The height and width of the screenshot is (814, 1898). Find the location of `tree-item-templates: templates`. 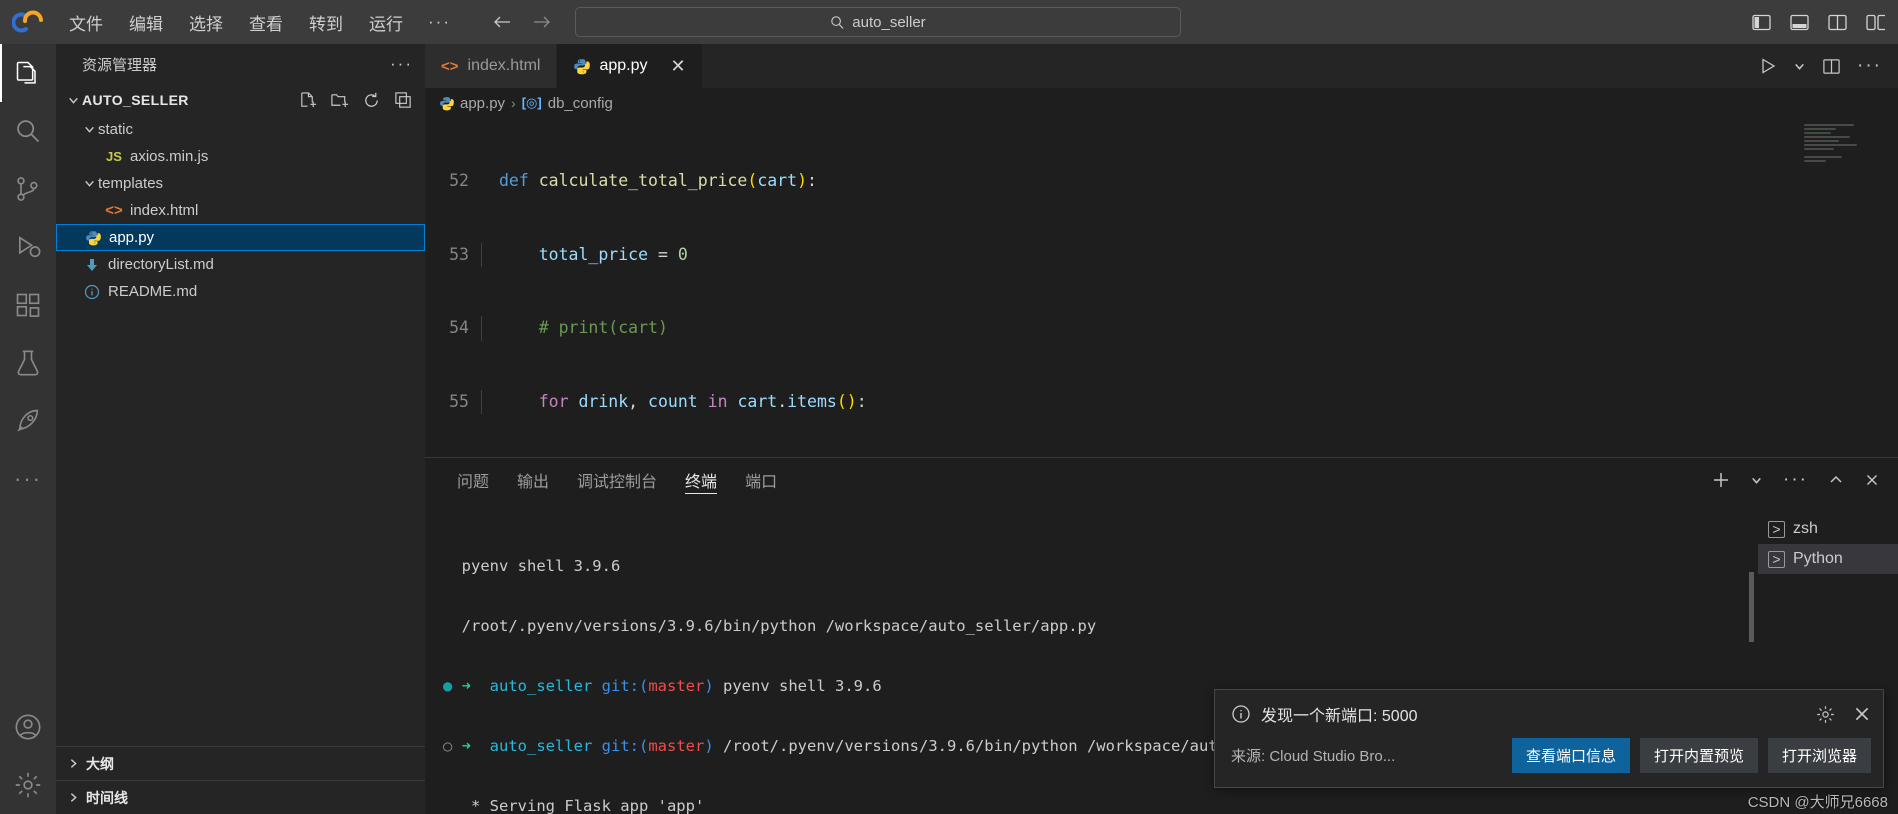

tree-item-templates: templates is located at coordinates (240, 183).